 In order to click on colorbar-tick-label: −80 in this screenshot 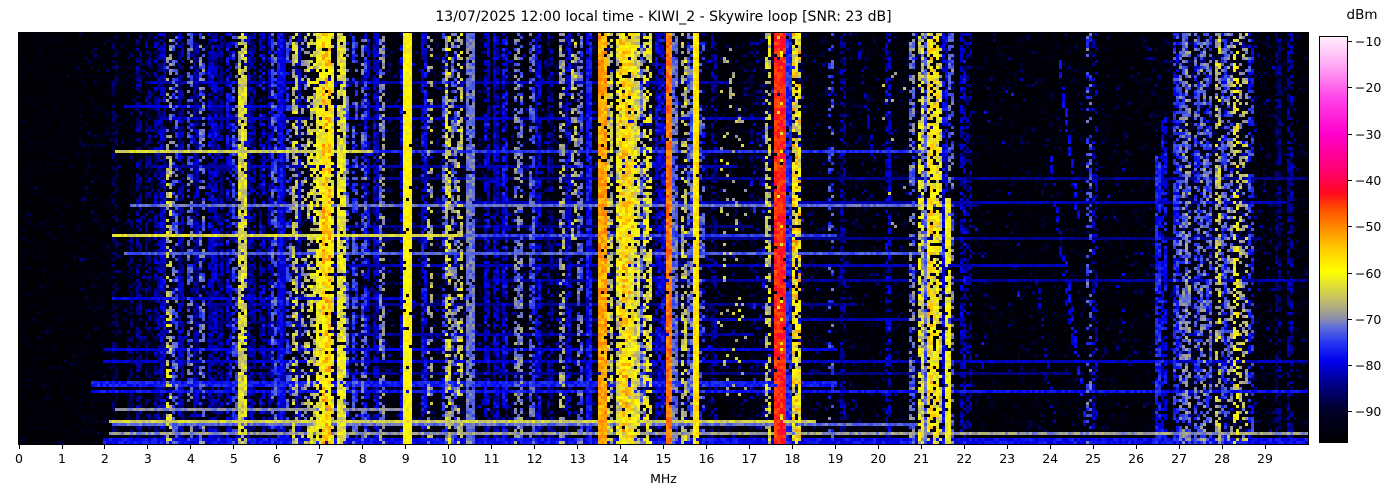, I will do `click(1368, 366)`.